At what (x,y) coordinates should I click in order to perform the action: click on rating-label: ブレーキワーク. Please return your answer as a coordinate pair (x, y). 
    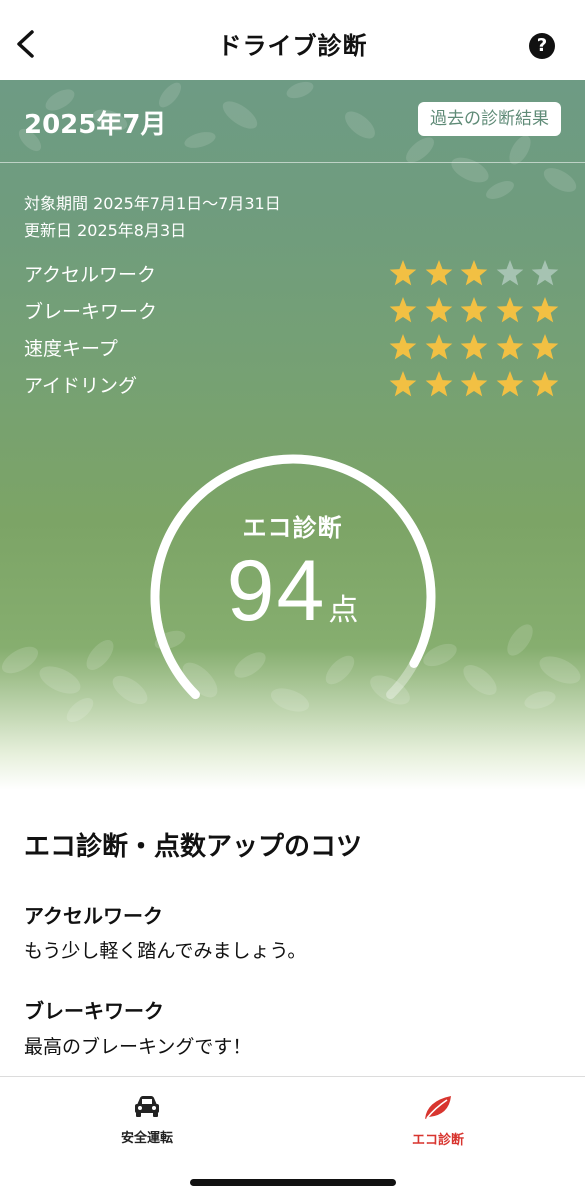
    Looking at the image, I should click on (91, 312).